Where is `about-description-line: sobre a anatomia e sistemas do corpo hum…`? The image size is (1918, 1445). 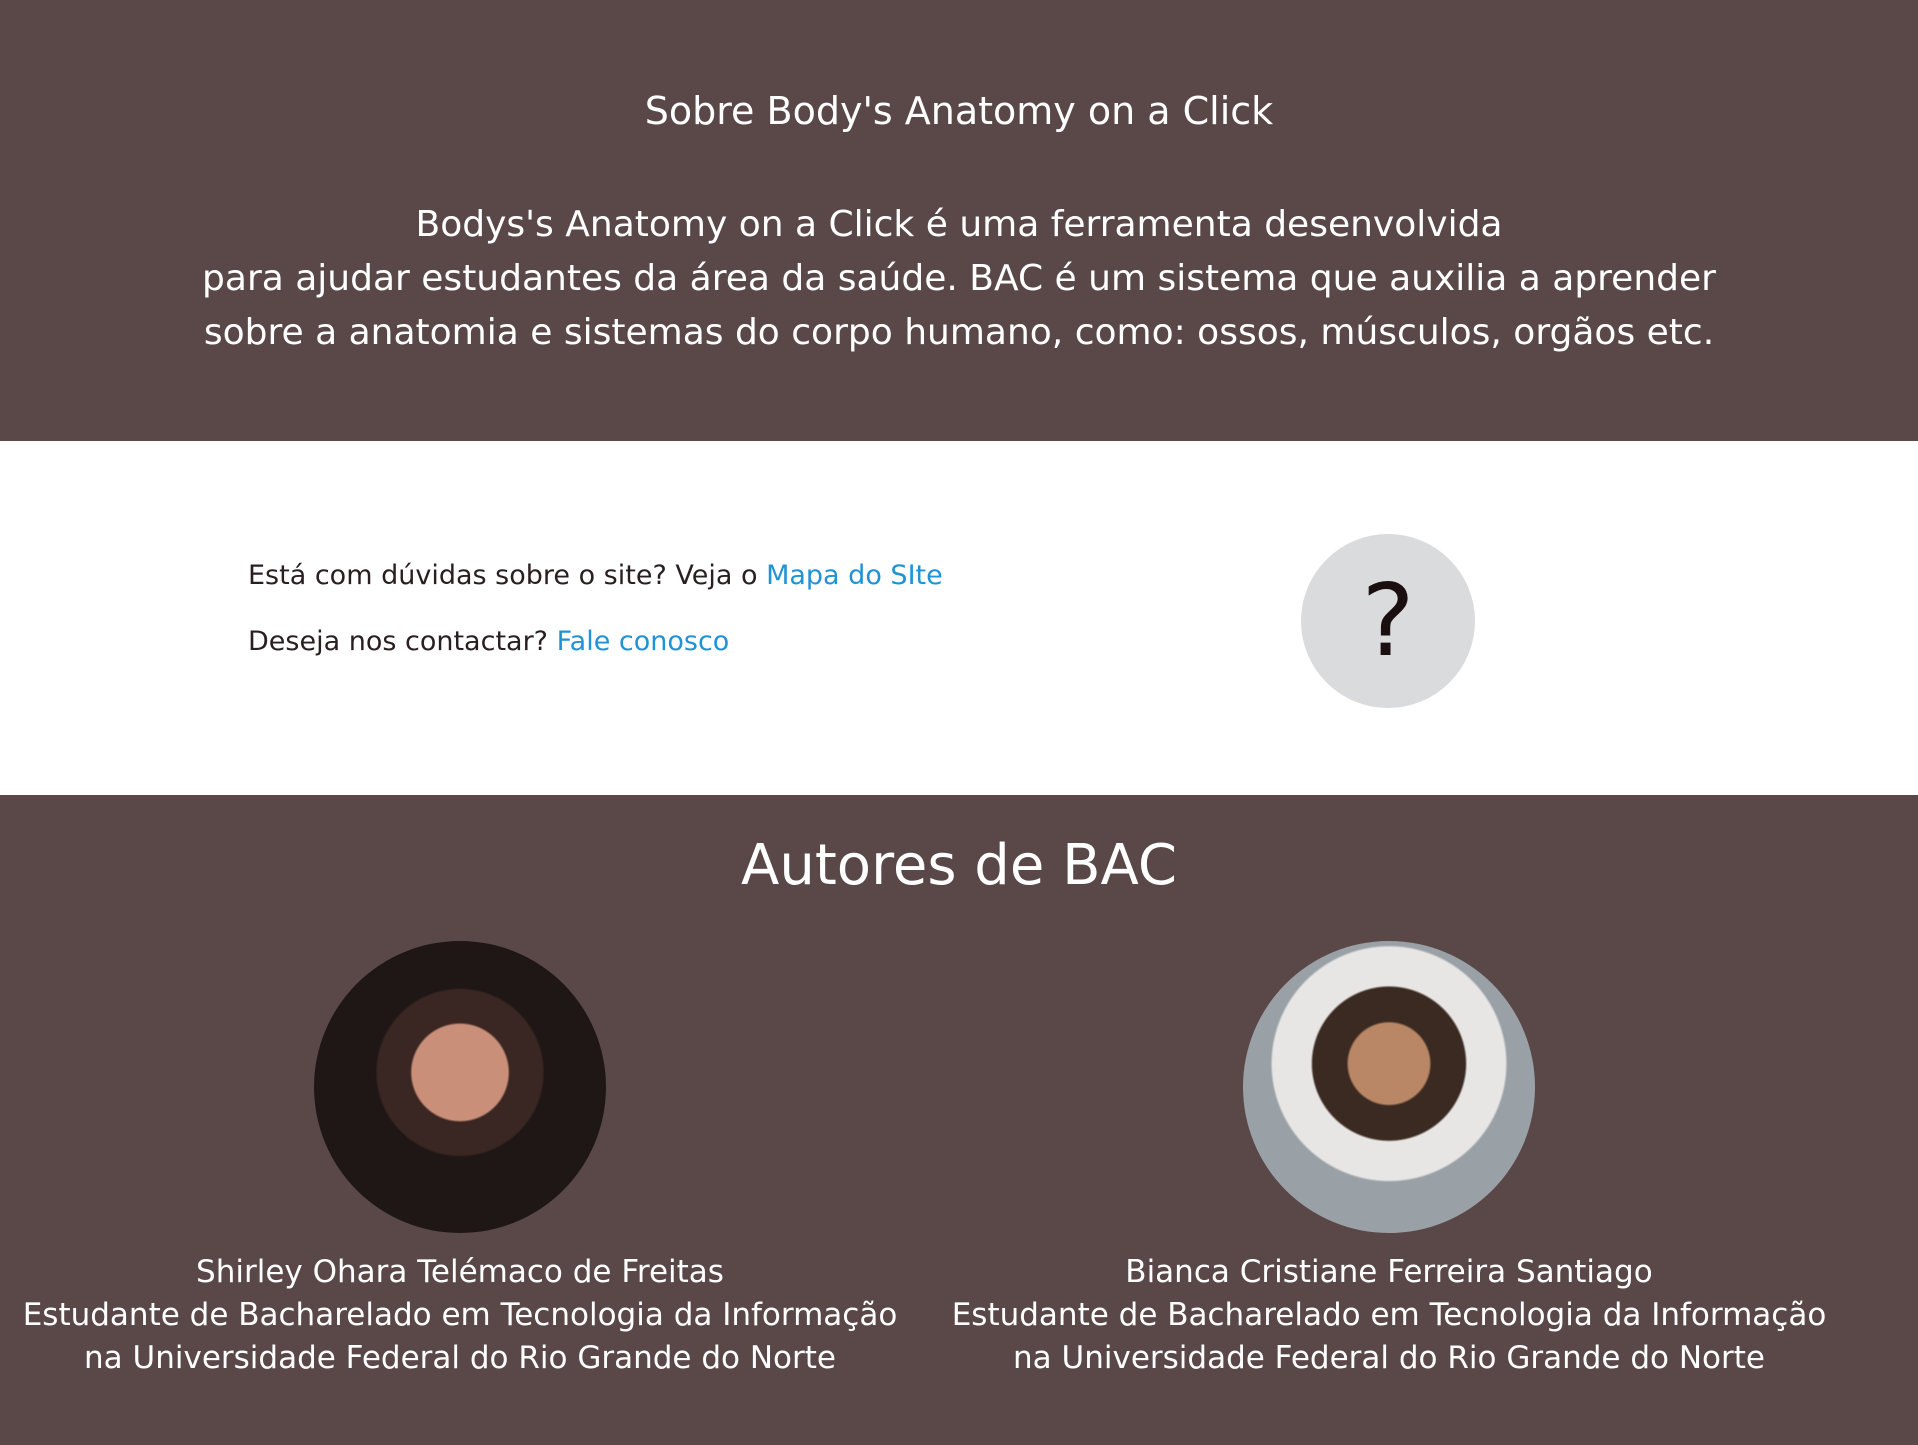 about-description-line: sobre a anatomia e sistemas do corpo hum… is located at coordinates (959, 332).